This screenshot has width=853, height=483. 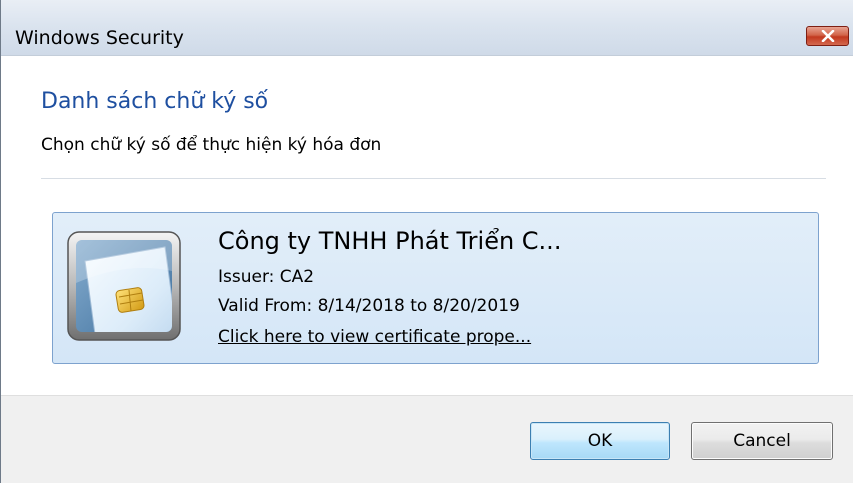 What do you see at coordinates (762, 441) in the screenshot?
I see `cancel-button: Cancel` at bounding box center [762, 441].